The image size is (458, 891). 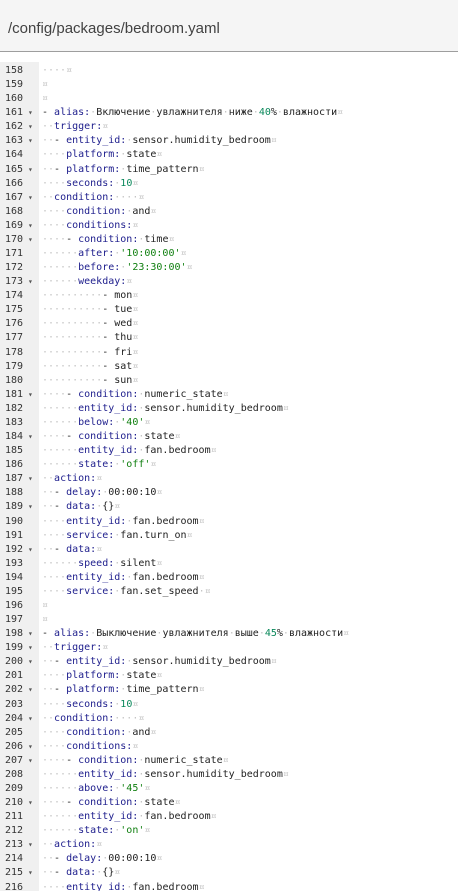 What do you see at coordinates (229, 578) in the screenshot?
I see `code-line: 194 ····entity_id:·fan.bedroom¤` at bounding box center [229, 578].